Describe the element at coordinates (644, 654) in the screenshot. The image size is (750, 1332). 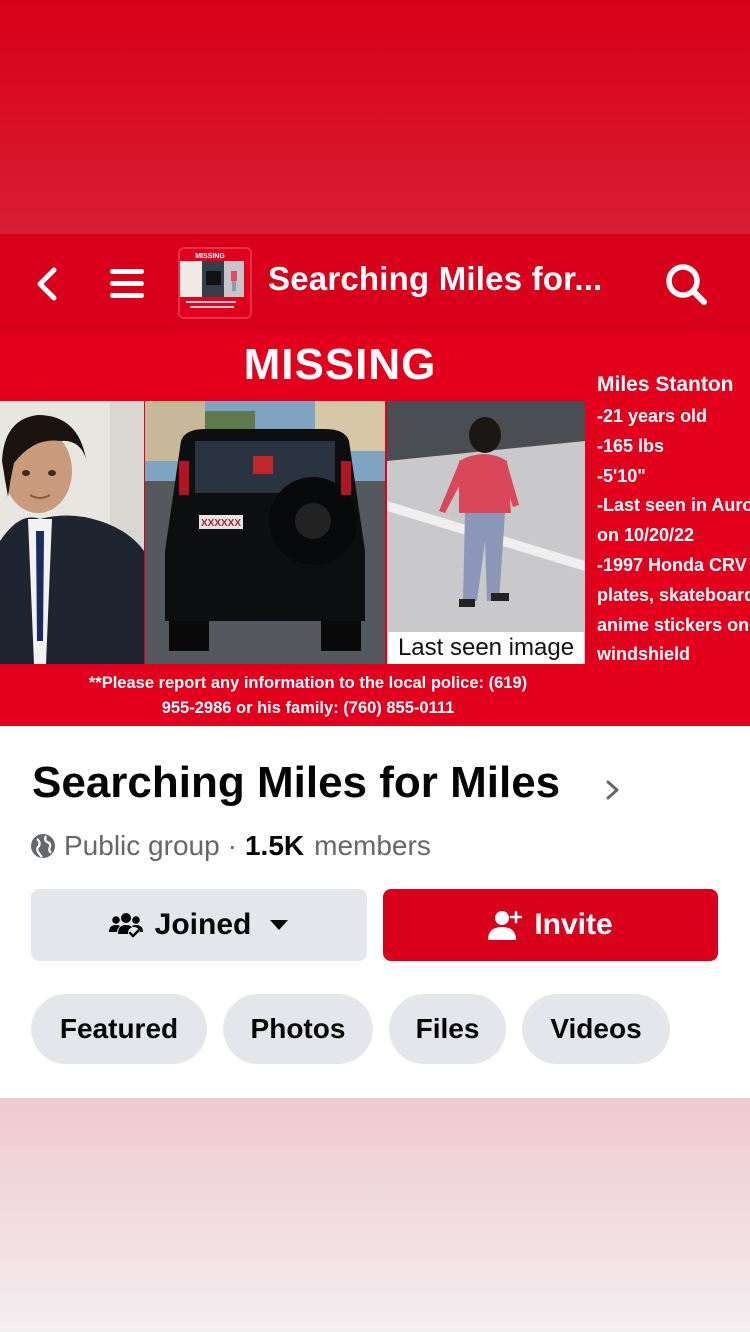
I see `detail-line: windshield` at that location.